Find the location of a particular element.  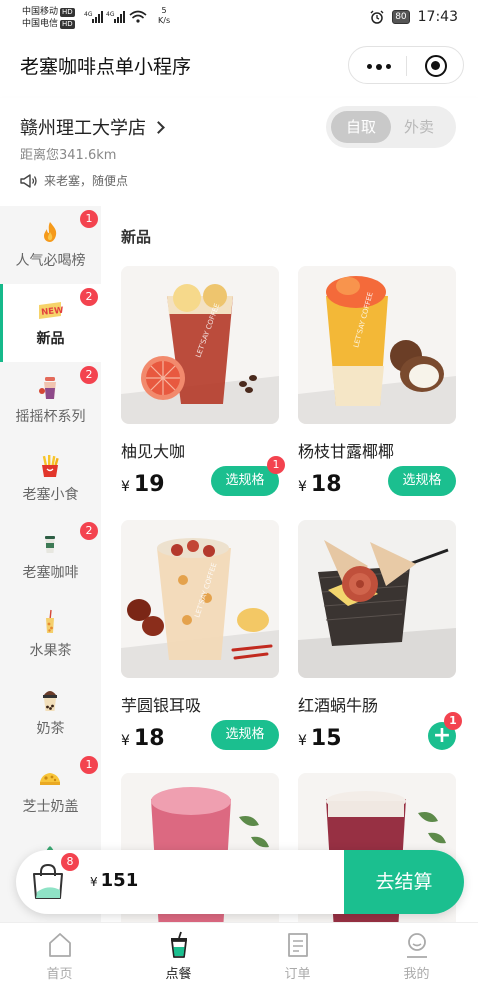

tab-orders: 订单 is located at coordinates (297, 953).